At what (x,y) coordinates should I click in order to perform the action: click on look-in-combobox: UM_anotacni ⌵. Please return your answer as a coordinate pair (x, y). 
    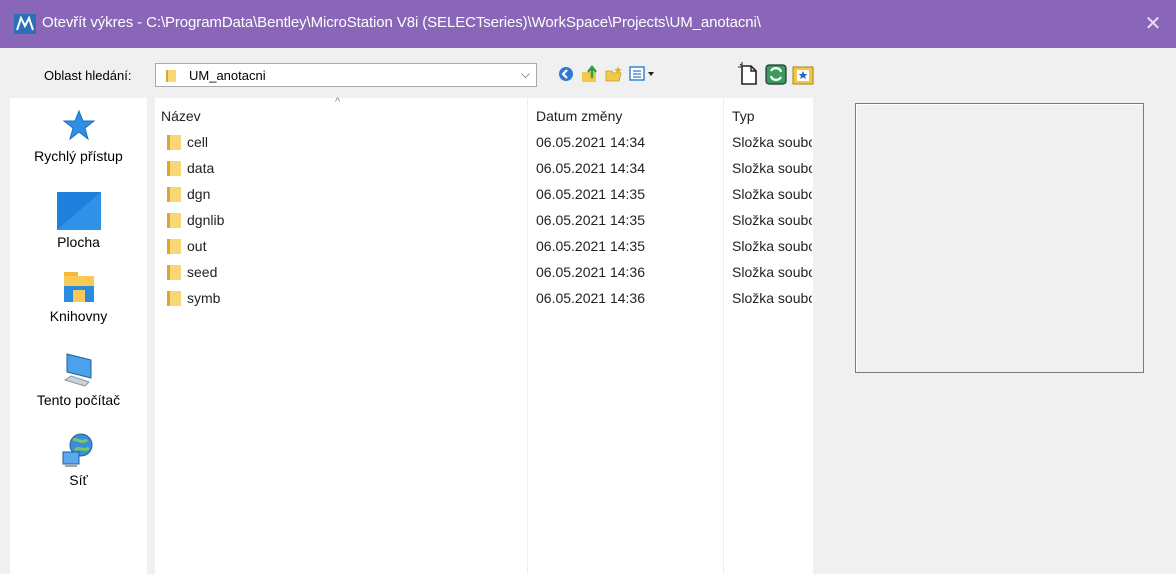
    Looking at the image, I should click on (346, 75).